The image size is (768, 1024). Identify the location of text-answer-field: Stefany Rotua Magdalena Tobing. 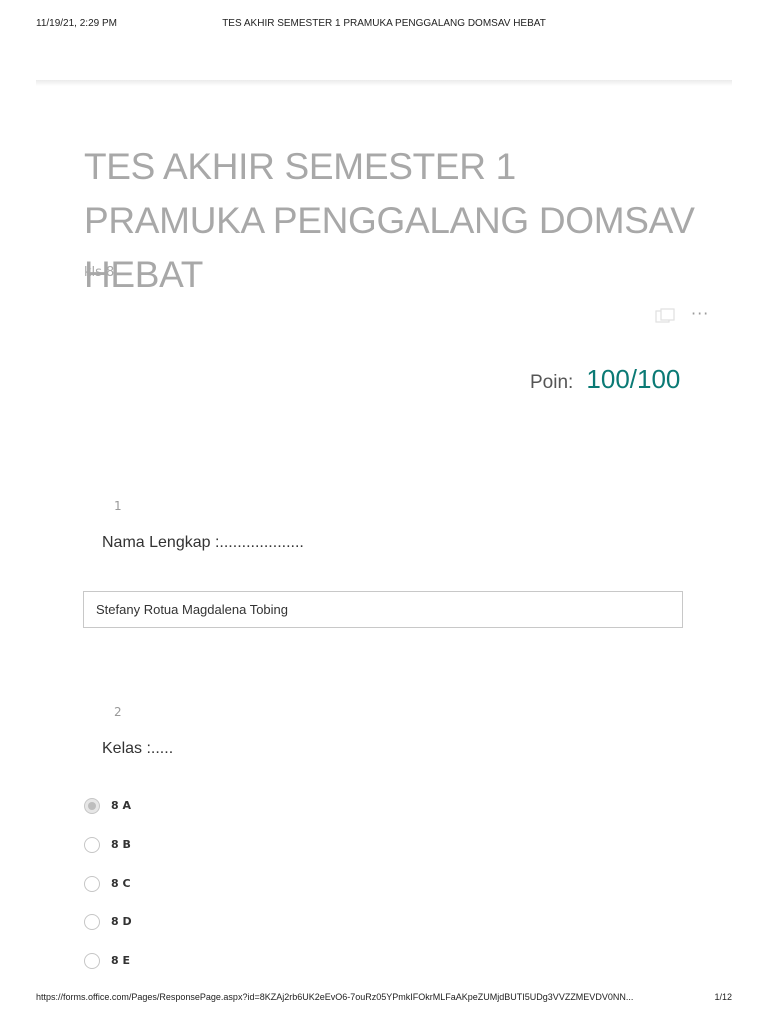
(383, 609).